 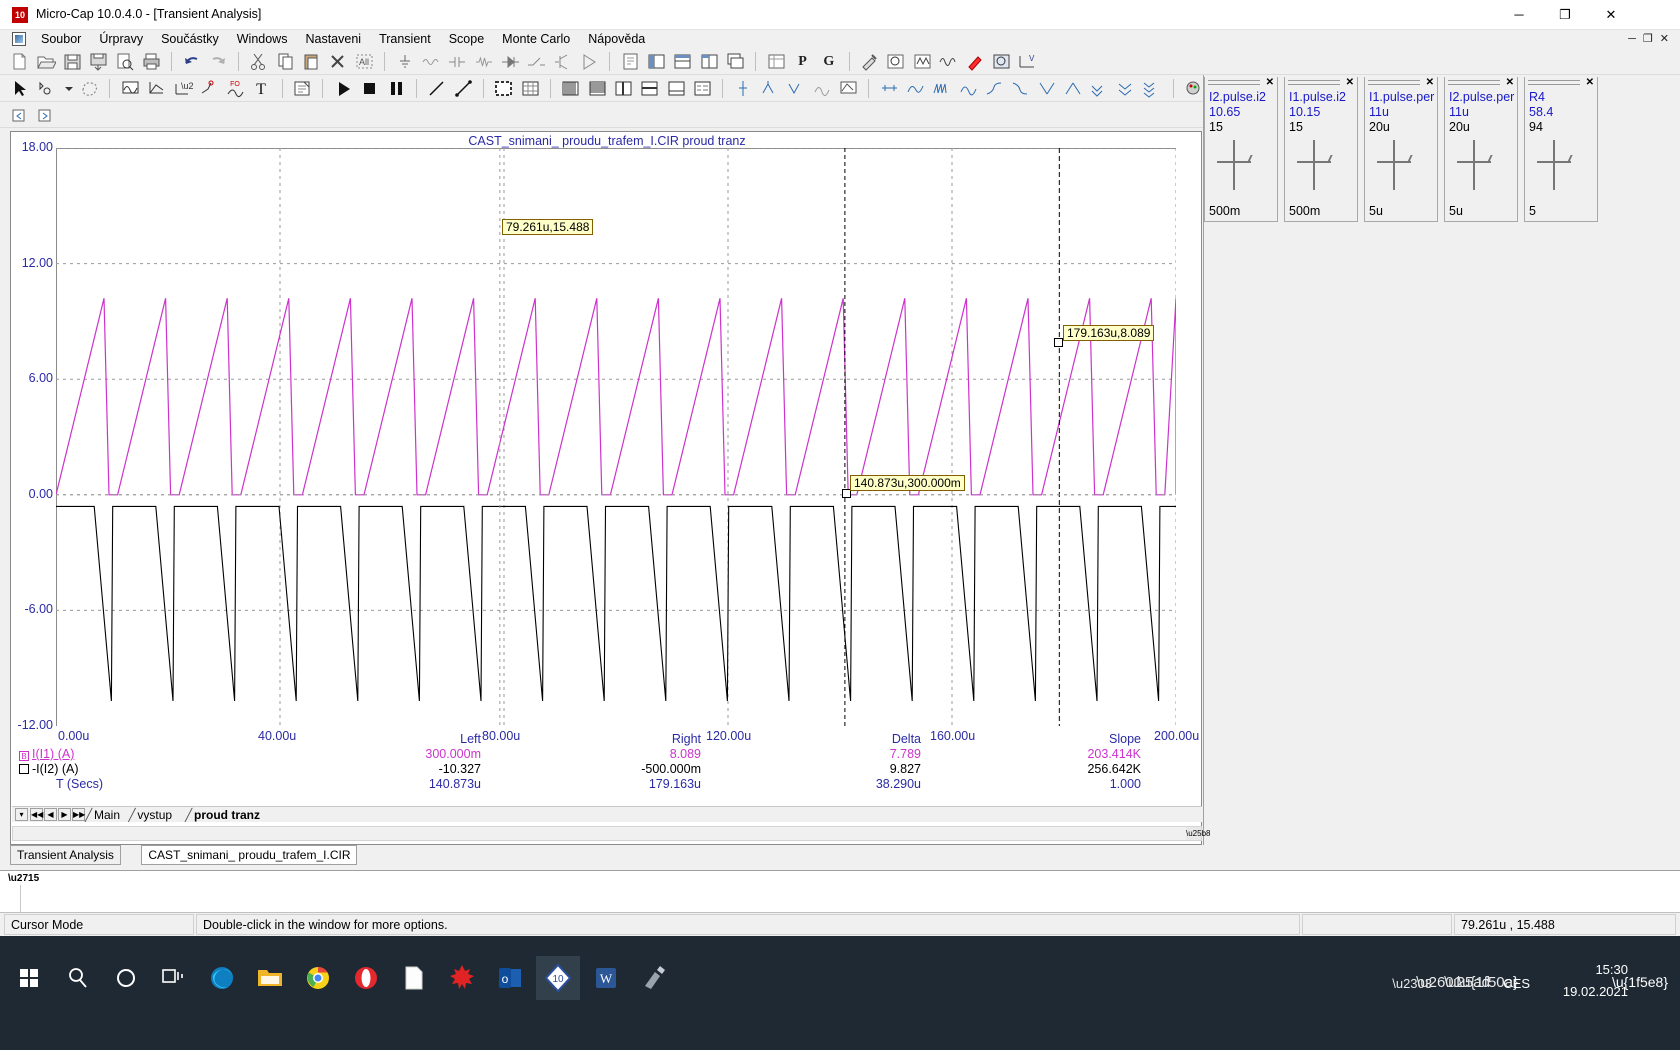 I want to click on paste-icon, so click(x=311, y=61).